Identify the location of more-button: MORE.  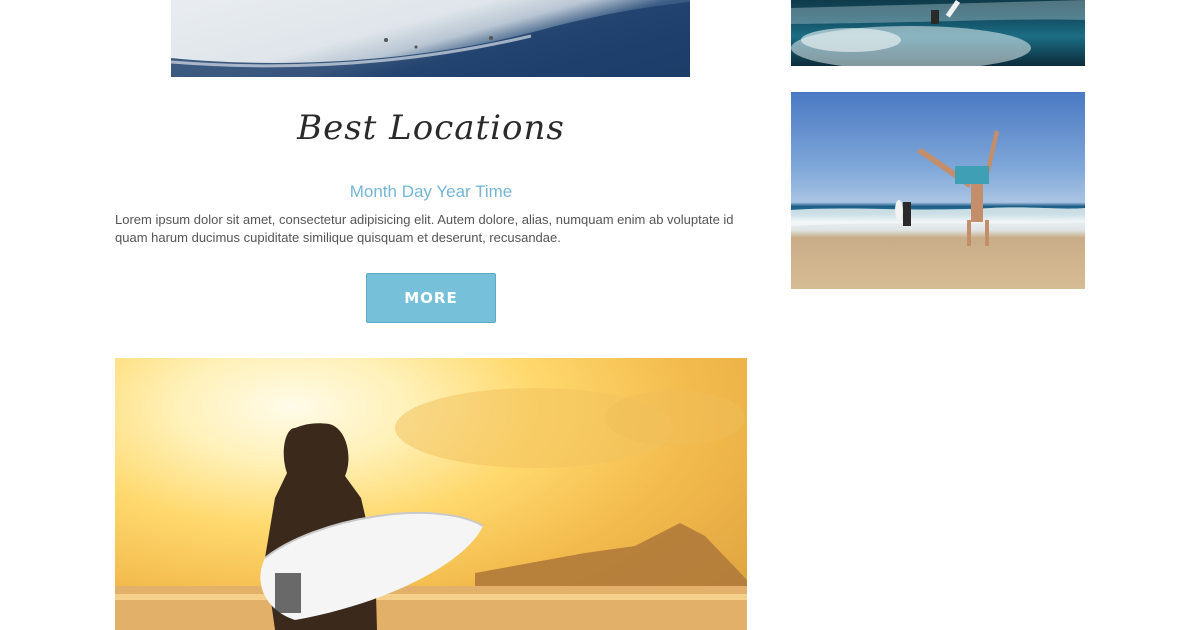
(431, 298).